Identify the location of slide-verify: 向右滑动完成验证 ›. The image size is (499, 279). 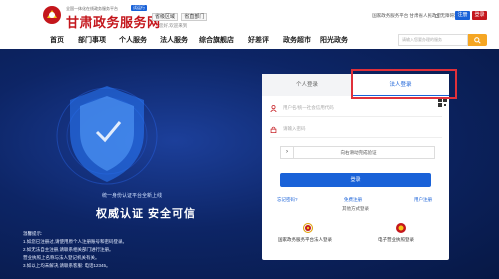
(357, 152).